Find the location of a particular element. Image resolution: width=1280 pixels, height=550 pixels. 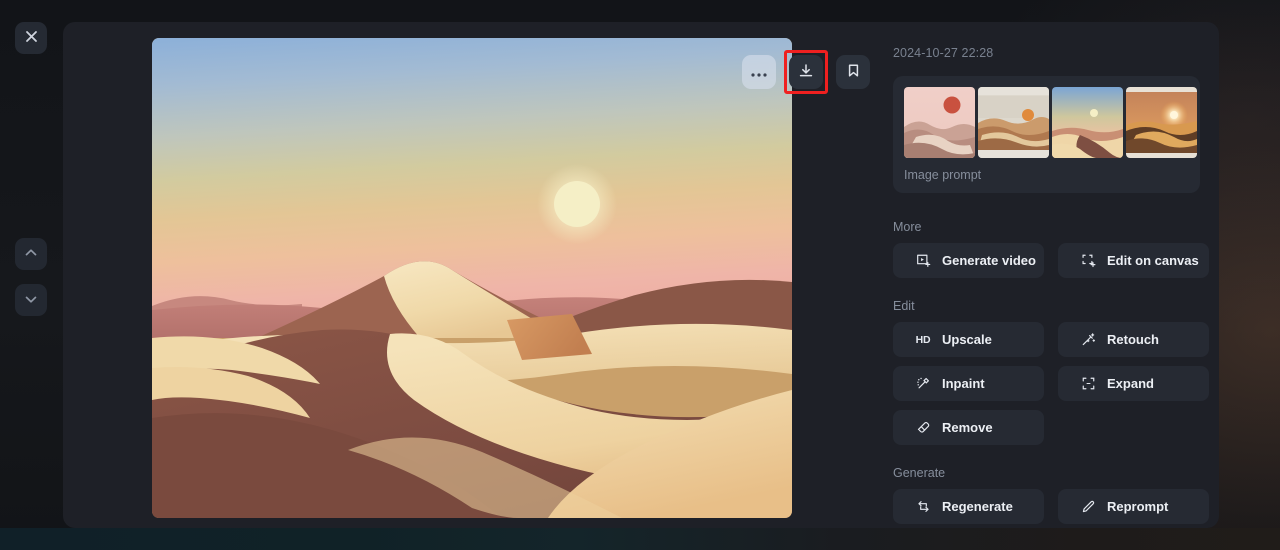

video-plus-icon is located at coordinates (923, 261).